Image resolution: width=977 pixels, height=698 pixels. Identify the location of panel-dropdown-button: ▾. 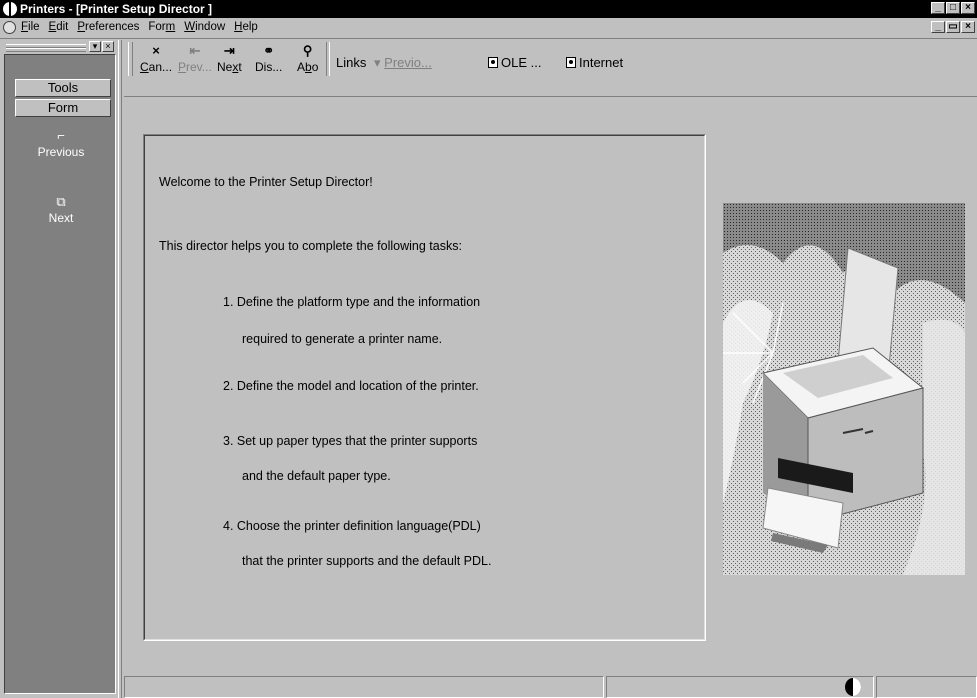
(95, 46).